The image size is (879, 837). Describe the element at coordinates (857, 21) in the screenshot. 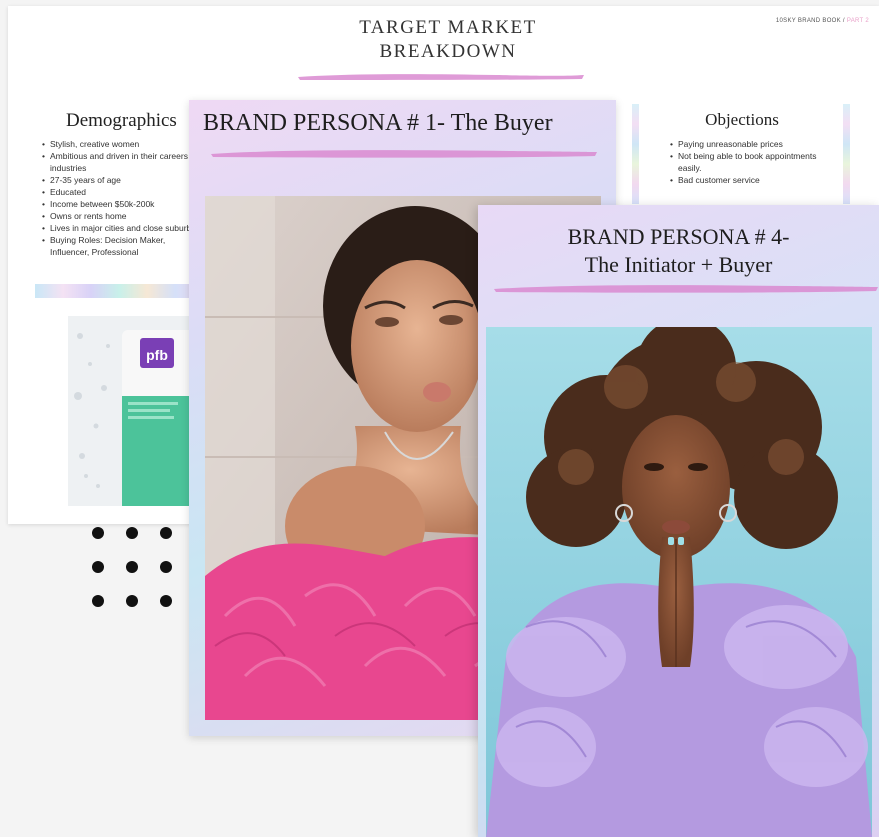

I see `brand-tag-part: PART 2` at that location.